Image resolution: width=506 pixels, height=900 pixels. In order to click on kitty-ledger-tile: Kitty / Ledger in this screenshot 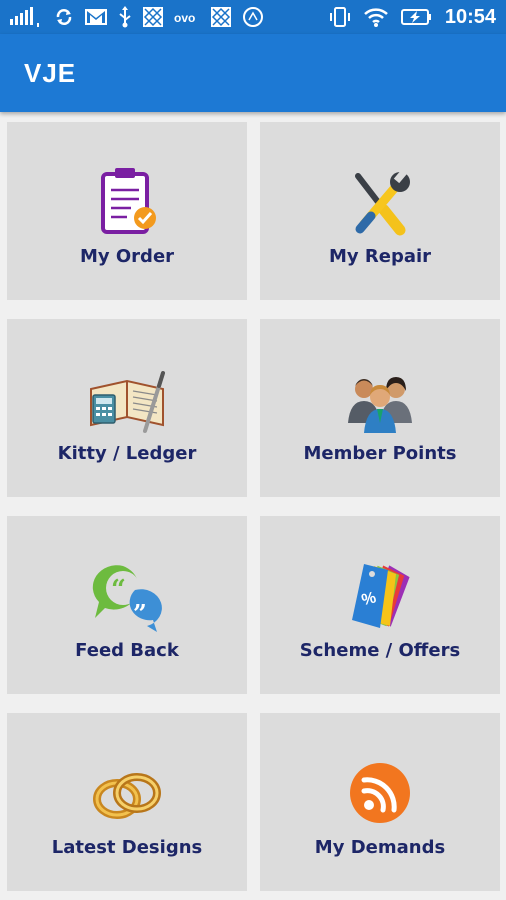, I will do `click(127, 408)`.